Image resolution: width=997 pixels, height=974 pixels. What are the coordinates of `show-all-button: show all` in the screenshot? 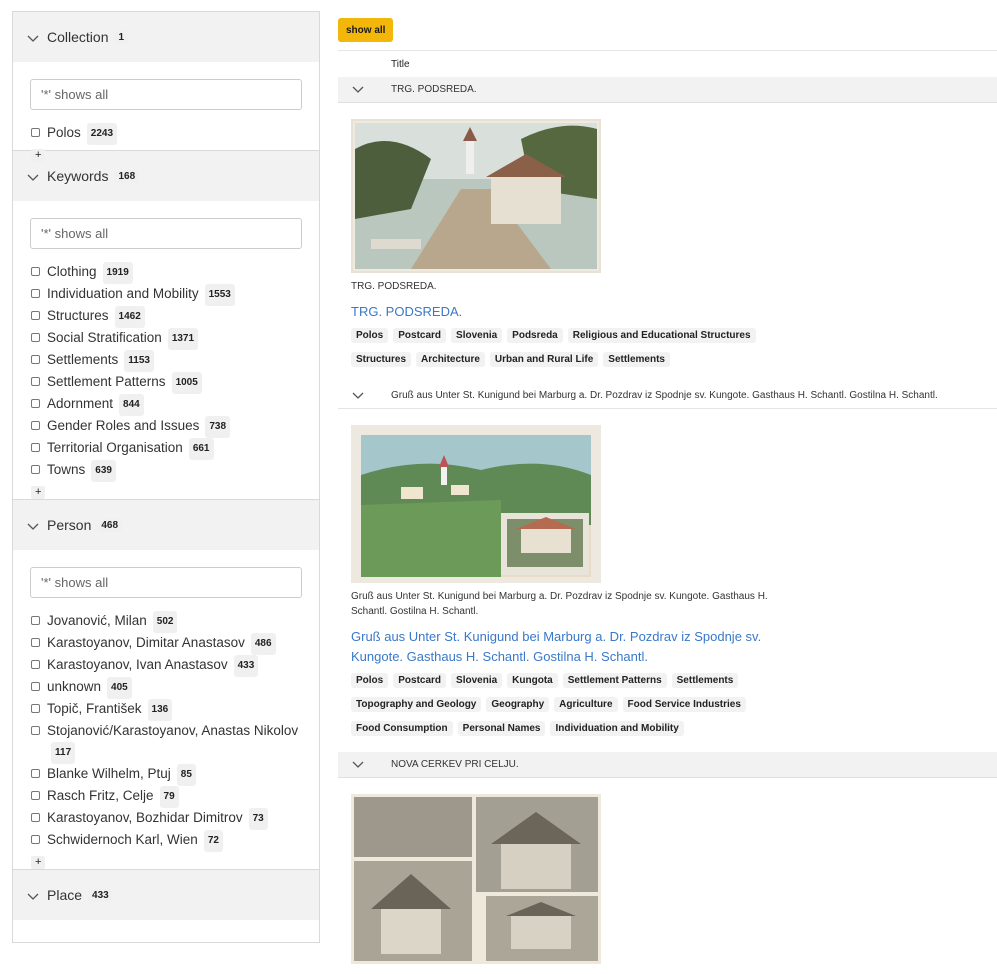 It's located at (366, 30).